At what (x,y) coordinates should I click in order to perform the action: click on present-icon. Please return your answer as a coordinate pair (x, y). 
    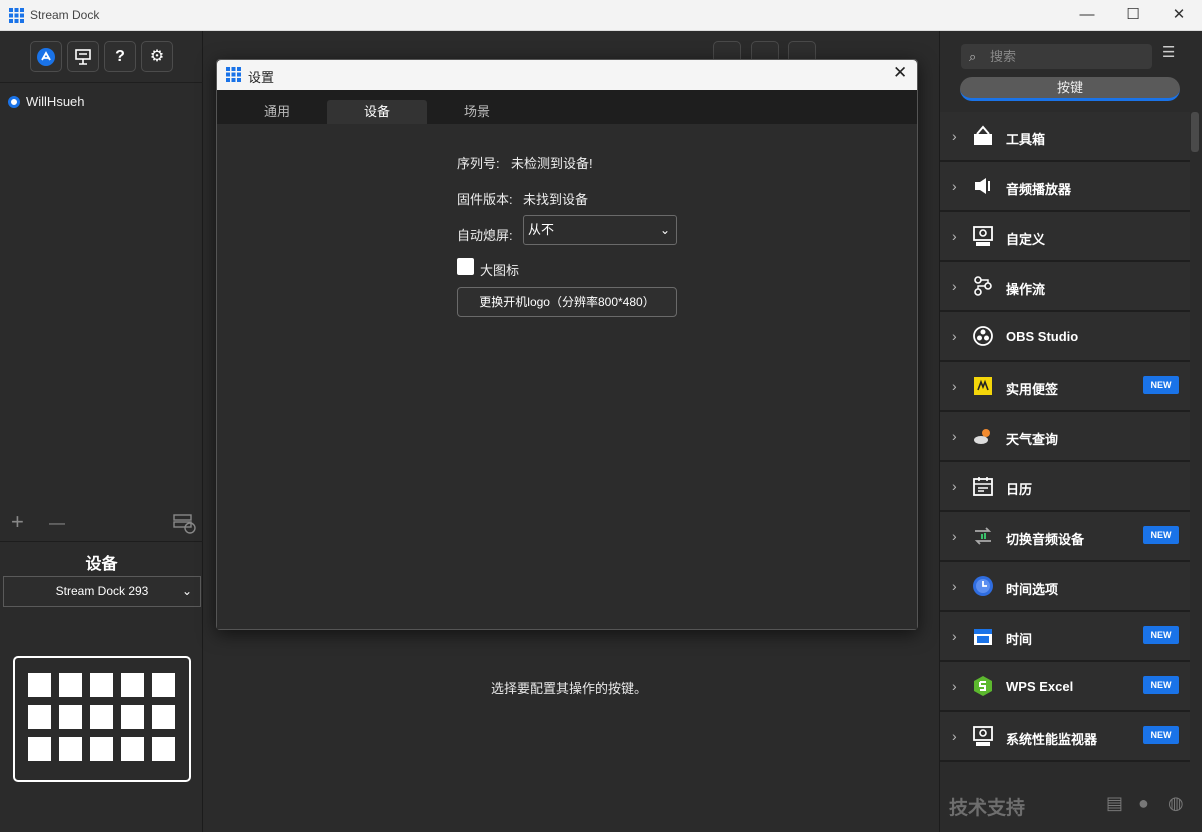
    Looking at the image, I should click on (83, 57).